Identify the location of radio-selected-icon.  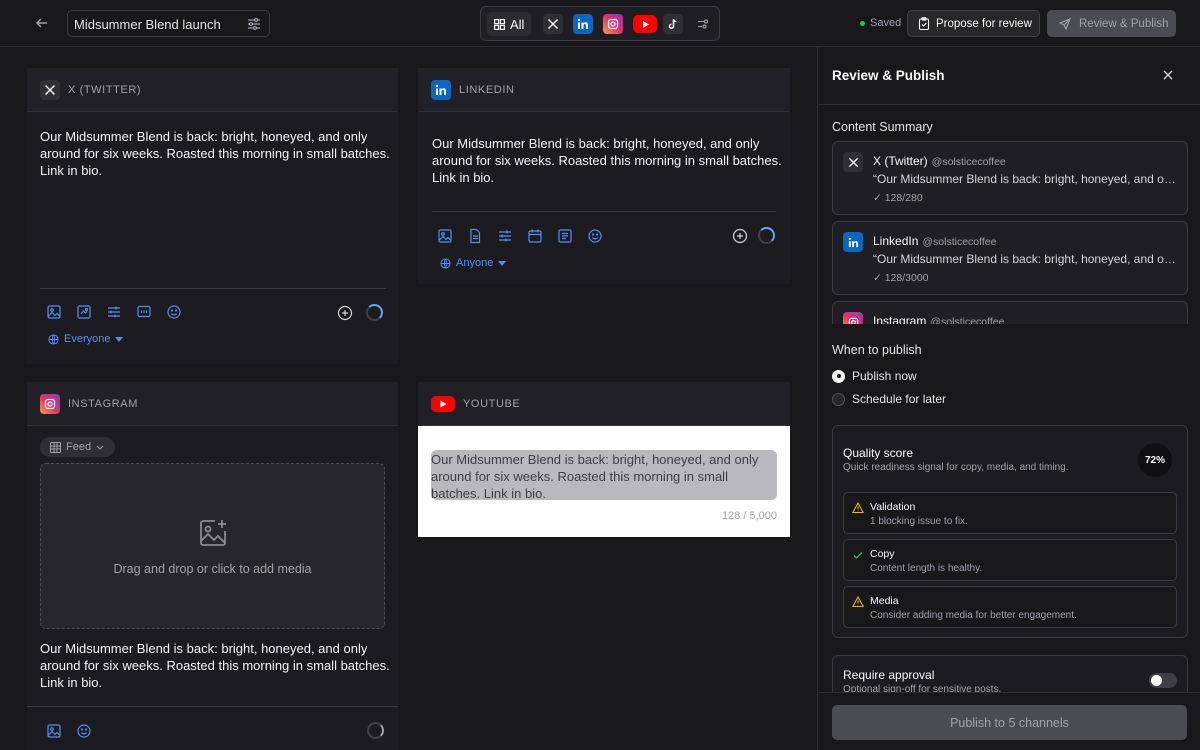
(838, 376).